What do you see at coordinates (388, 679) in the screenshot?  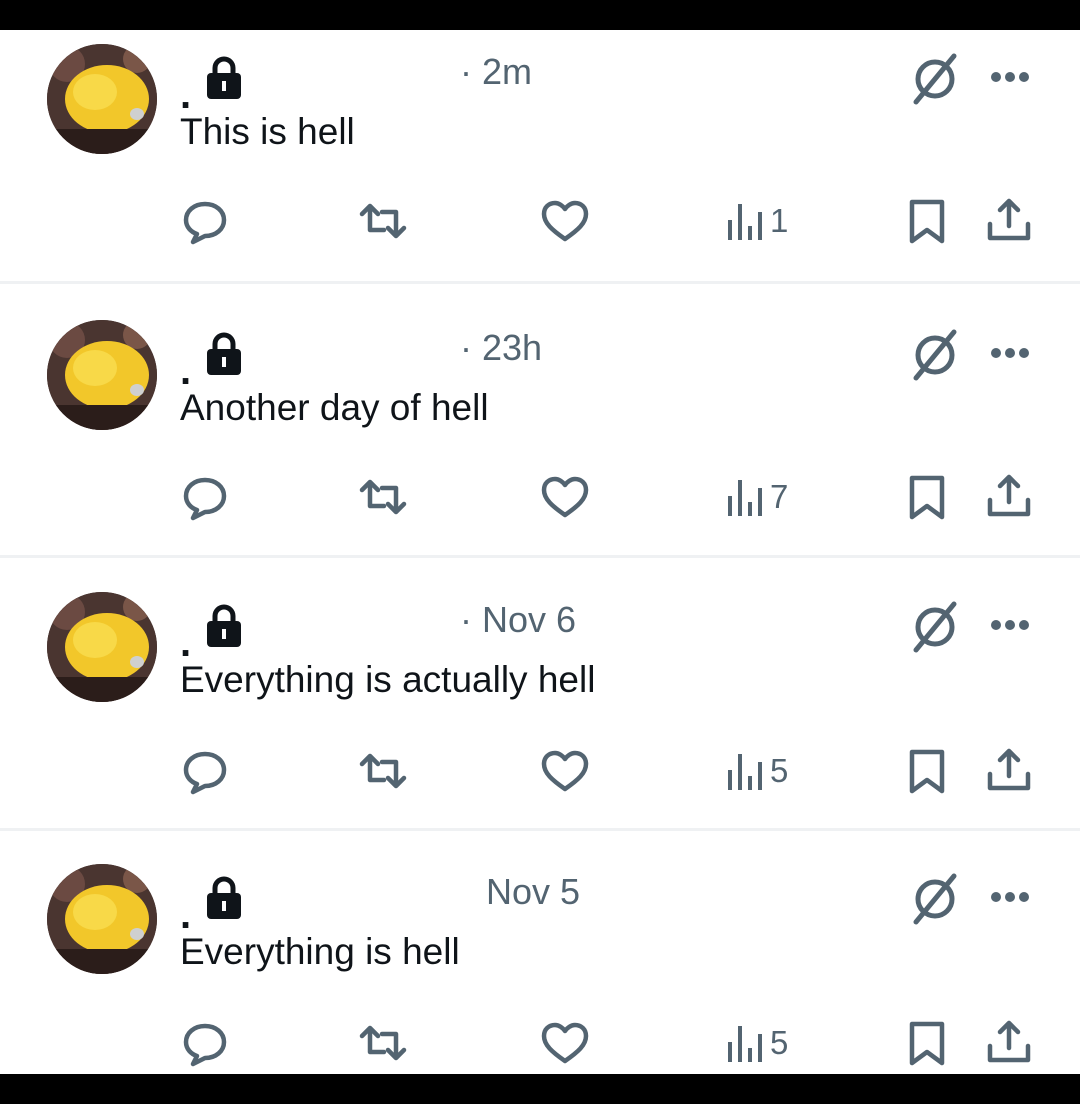 I see `post-text: Everything is actually hell` at bounding box center [388, 679].